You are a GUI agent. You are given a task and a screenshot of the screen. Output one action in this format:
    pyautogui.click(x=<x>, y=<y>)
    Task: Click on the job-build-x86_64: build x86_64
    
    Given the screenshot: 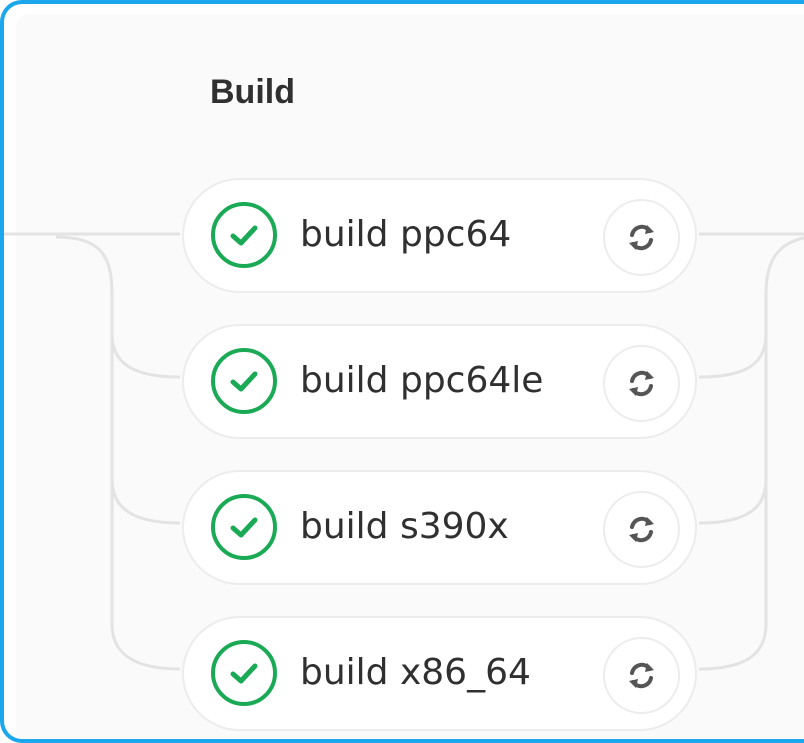 What is the action you would take?
    pyautogui.click(x=439, y=673)
    